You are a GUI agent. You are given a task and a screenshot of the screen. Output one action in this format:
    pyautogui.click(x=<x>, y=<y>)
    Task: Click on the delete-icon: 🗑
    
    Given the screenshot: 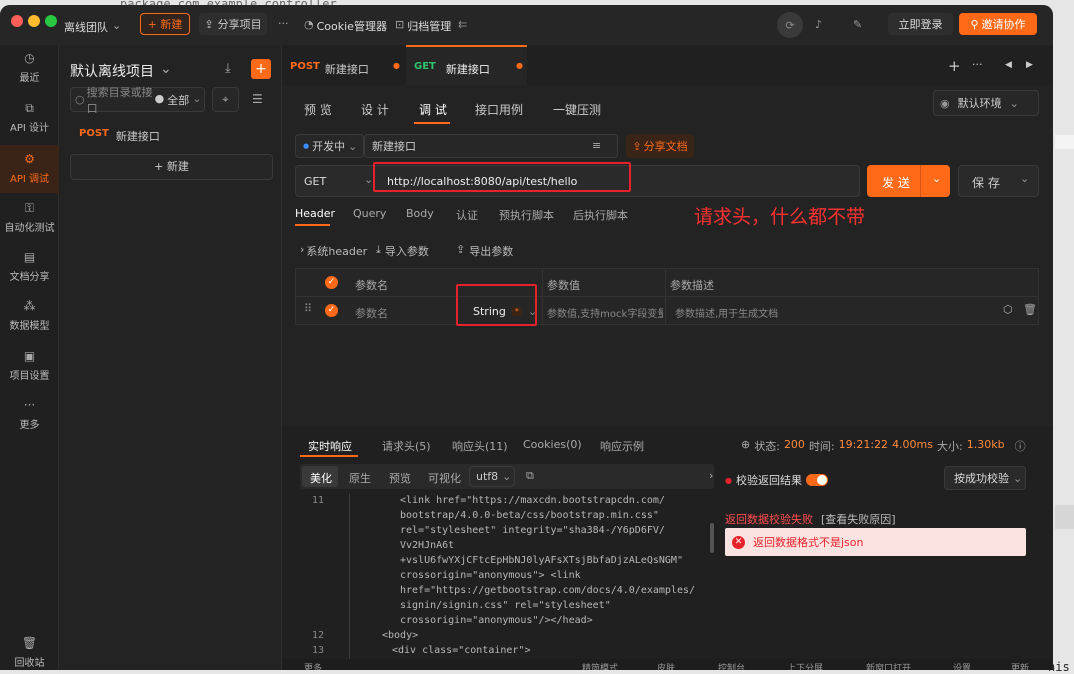 What is the action you would take?
    pyautogui.click(x=1030, y=309)
    